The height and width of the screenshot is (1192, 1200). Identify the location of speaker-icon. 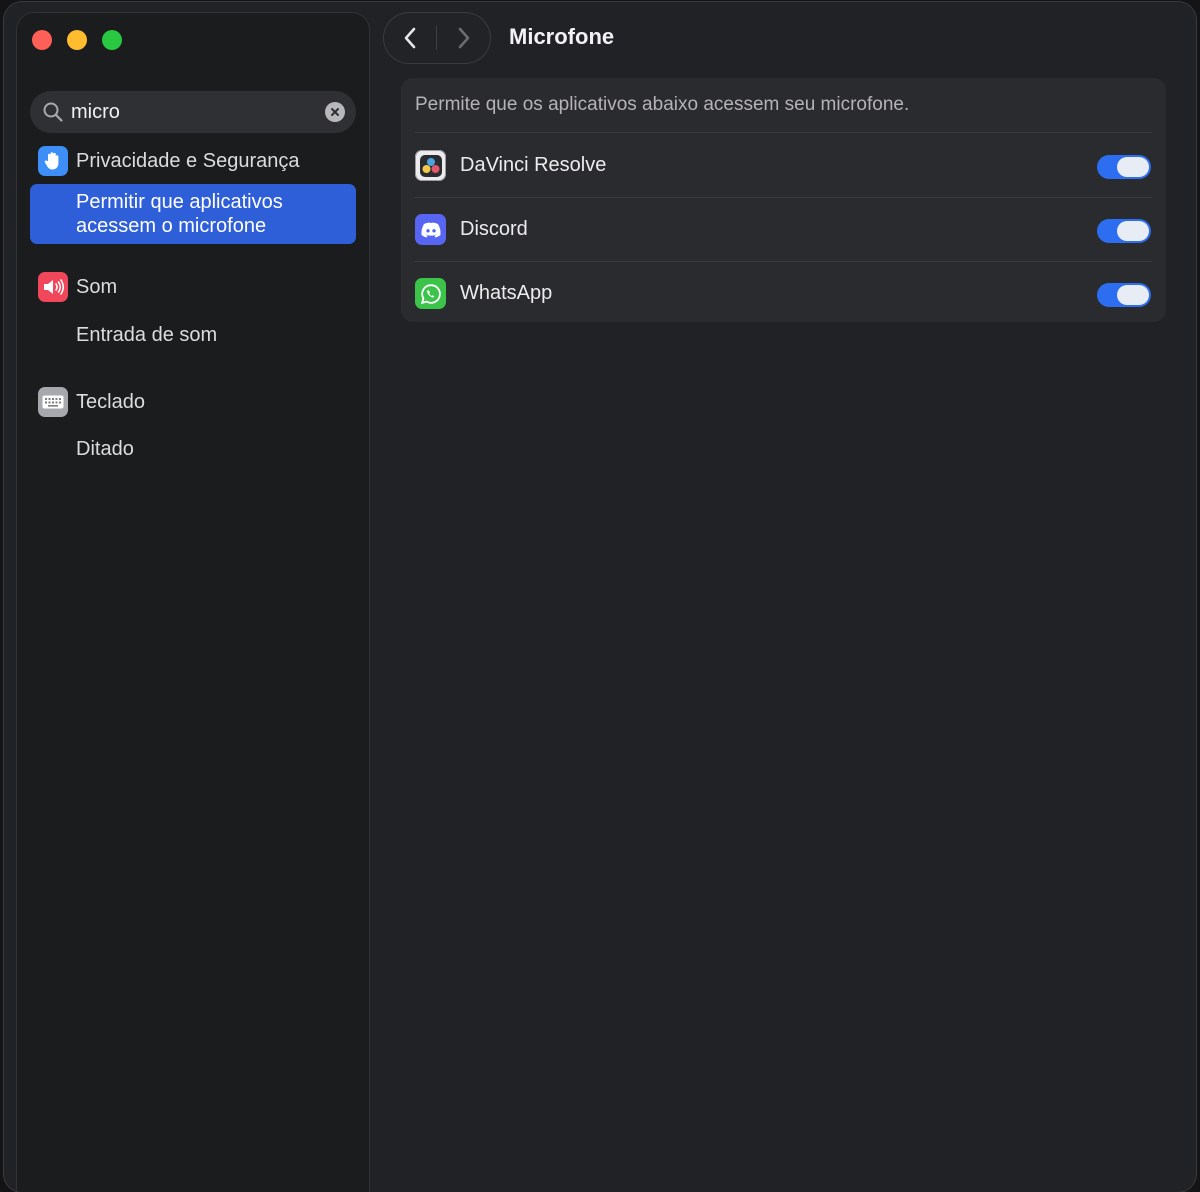
(53, 287).